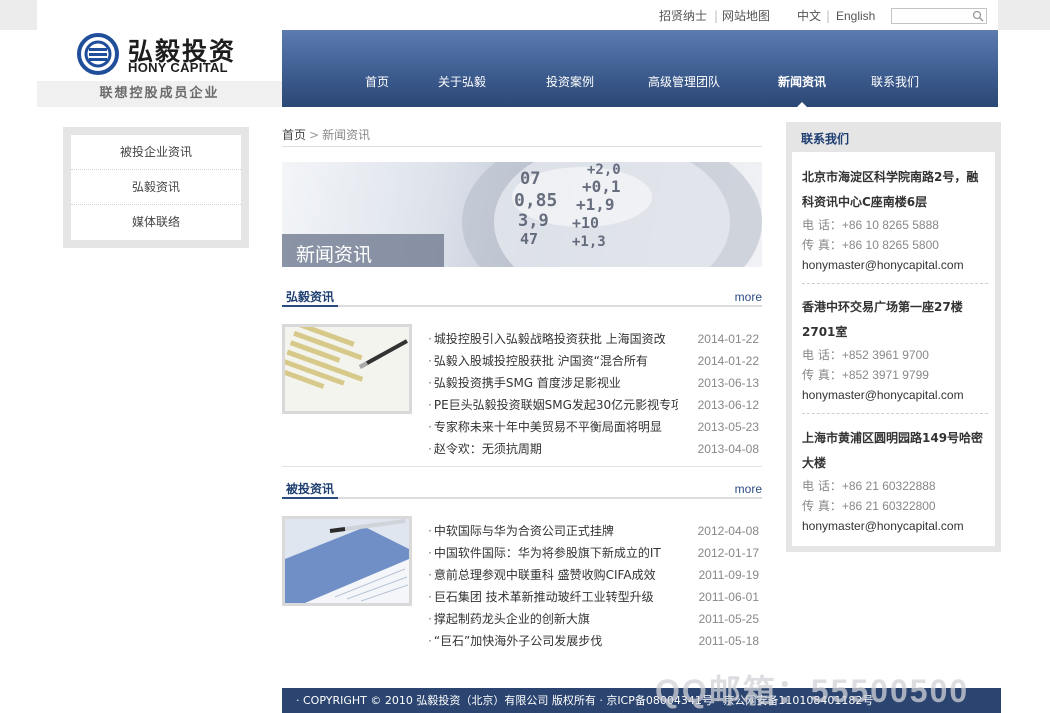 This screenshot has width=1050, height=713. I want to click on list-item: 专家称未来十年中美贸易不平衡局面将明显 2013-05-23, so click(595, 427).